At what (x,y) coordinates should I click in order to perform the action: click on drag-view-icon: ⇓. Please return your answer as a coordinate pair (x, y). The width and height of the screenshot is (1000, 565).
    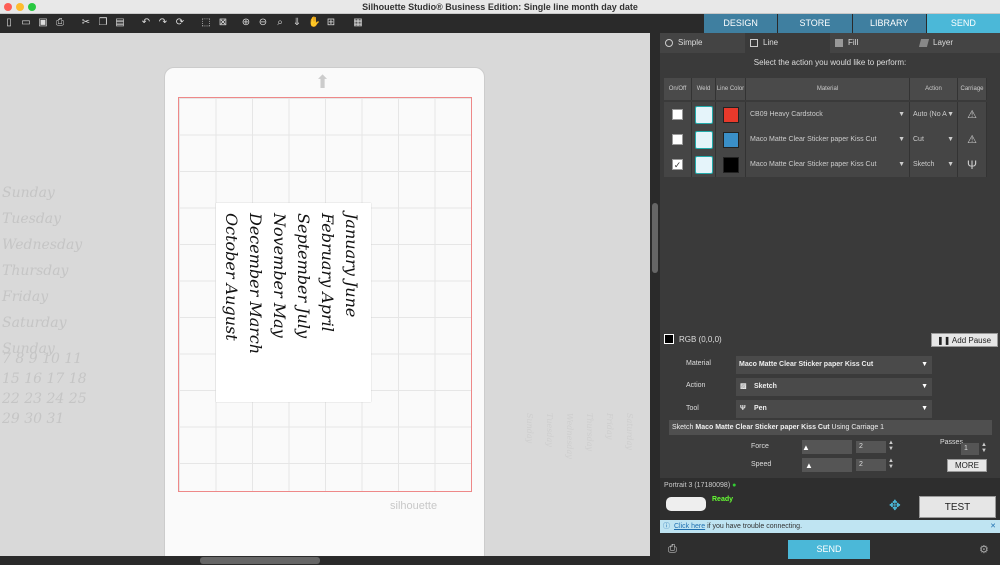
    Looking at the image, I should click on (297, 23).